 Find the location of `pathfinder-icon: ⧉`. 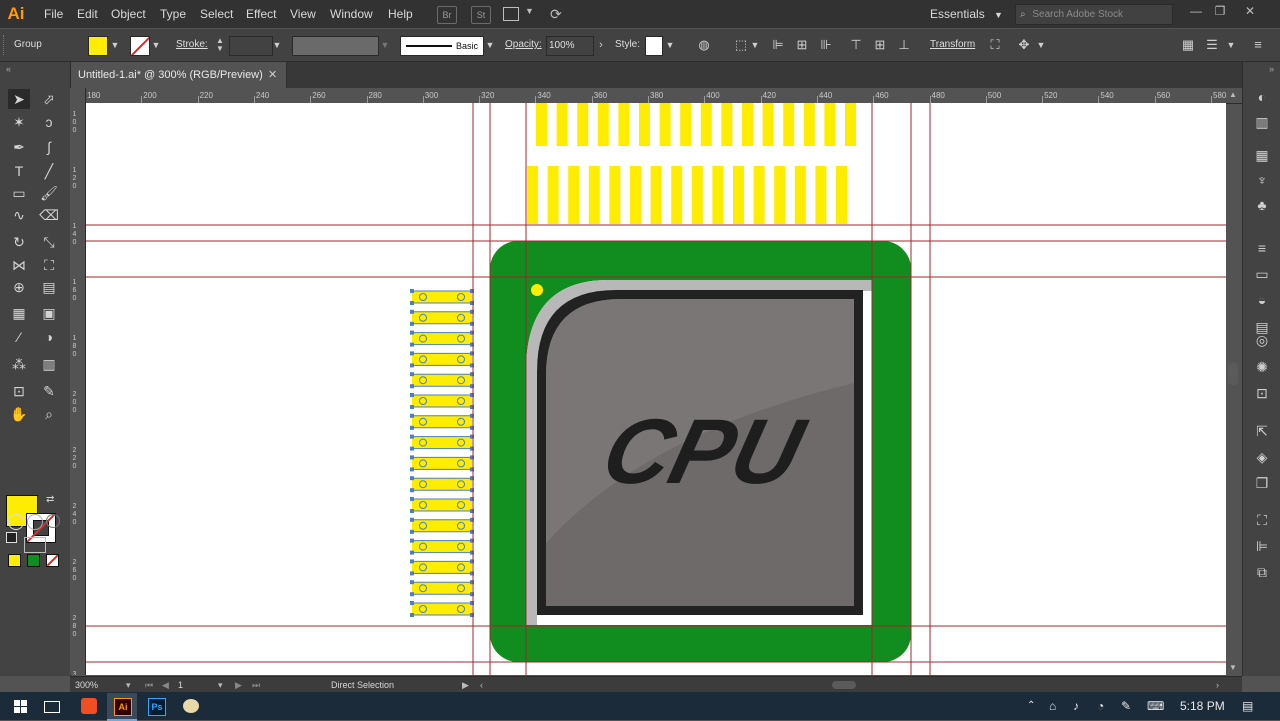

pathfinder-icon: ⧉ is located at coordinates (1262, 572).